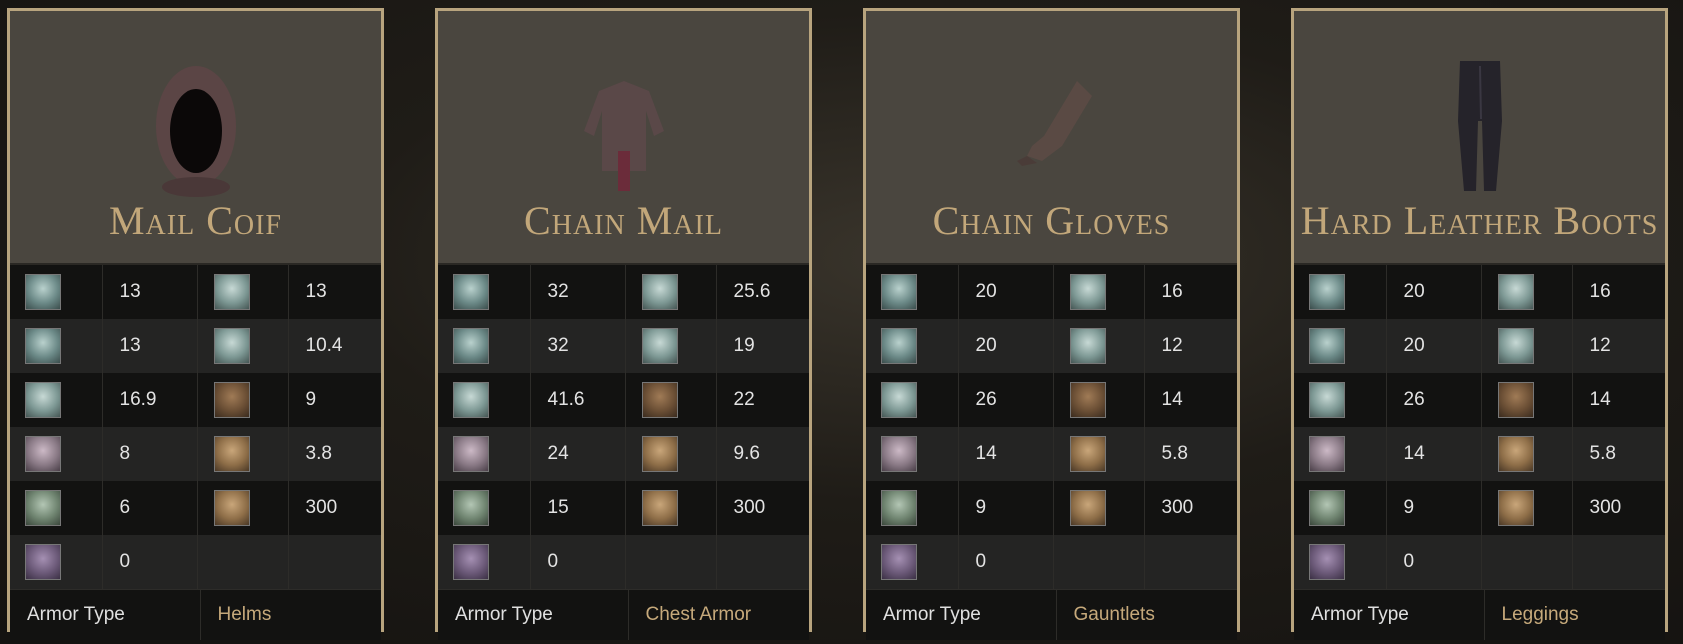 This screenshot has width=1683, height=644. I want to click on item-title: Chain Gloves, so click(1051, 220).